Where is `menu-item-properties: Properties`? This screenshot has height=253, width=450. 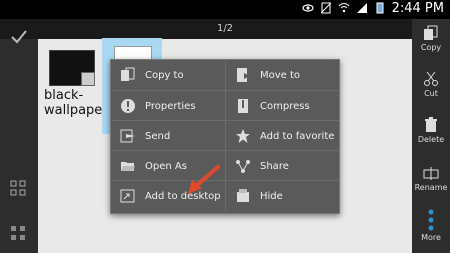
menu-item-properties: Properties is located at coordinates (167, 106).